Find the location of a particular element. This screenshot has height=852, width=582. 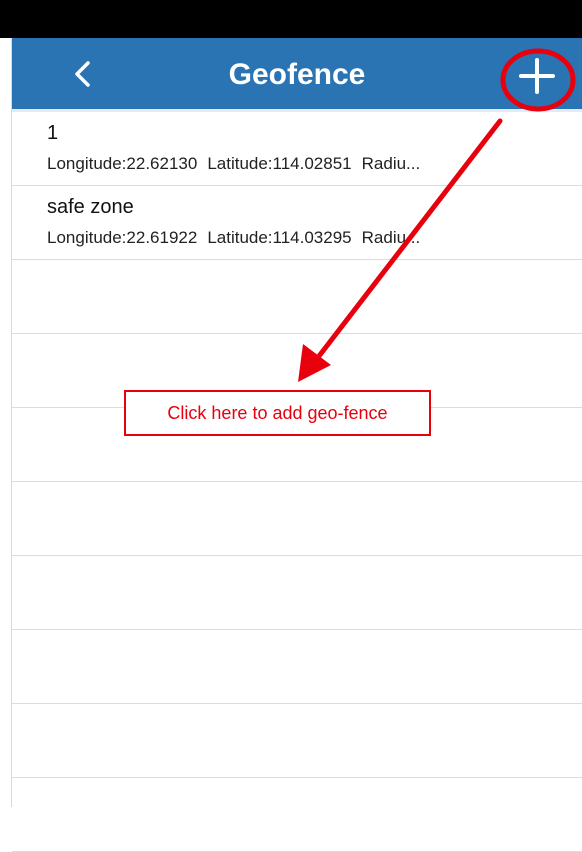

page-title: Geofence is located at coordinates (297, 74).